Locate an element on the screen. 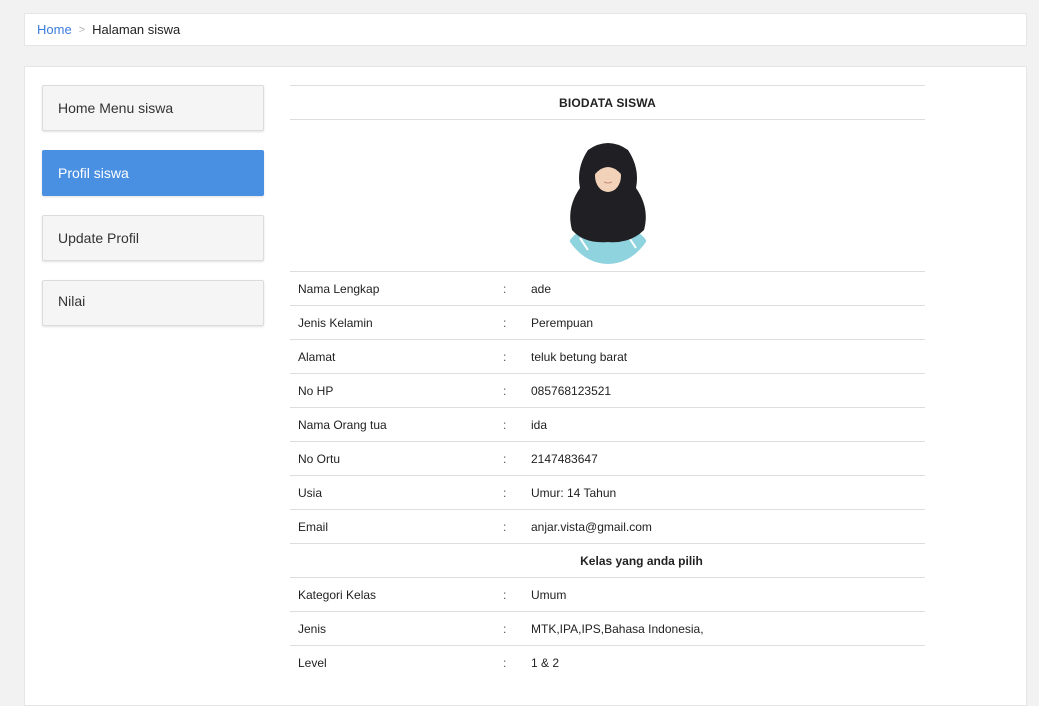 This screenshot has height=706, width=1039. row-value: Umum is located at coordinates (549, 594).